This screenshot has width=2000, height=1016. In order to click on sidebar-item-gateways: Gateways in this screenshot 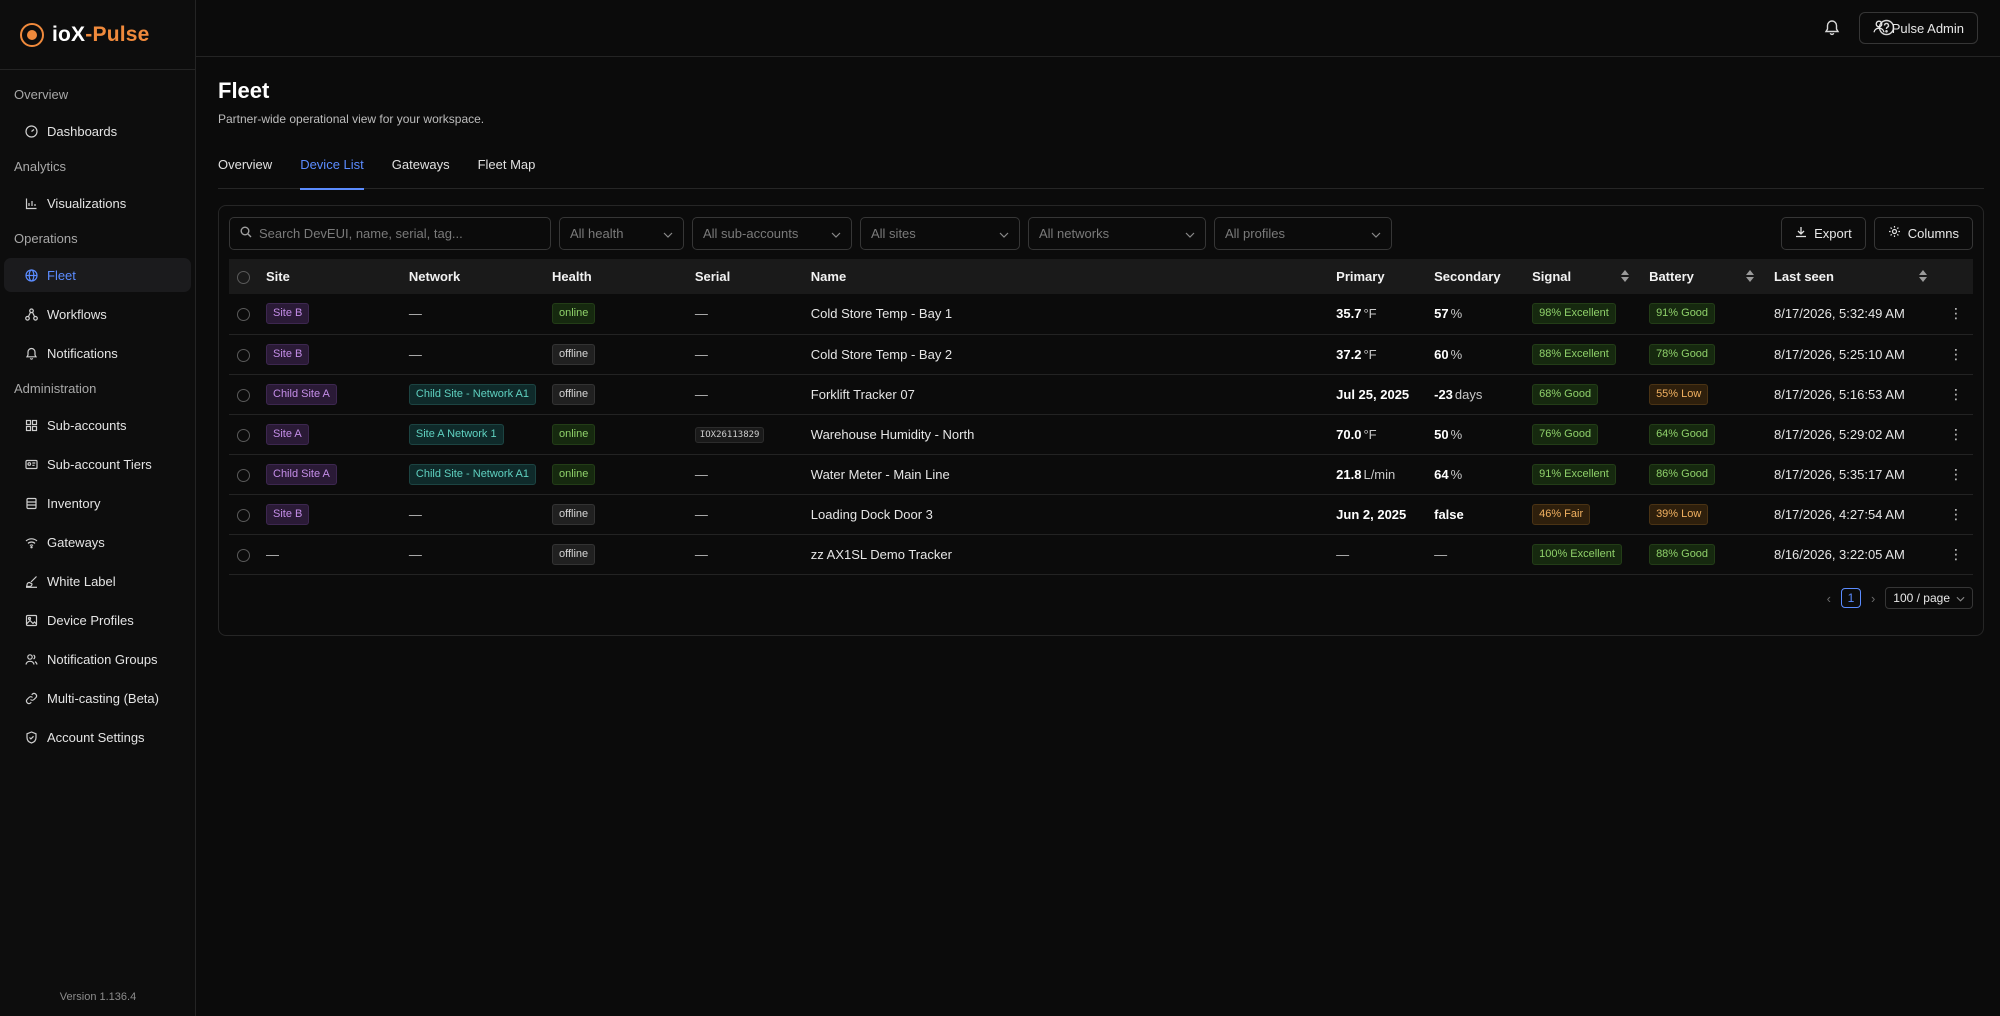, I will do `click(97, 542)`.